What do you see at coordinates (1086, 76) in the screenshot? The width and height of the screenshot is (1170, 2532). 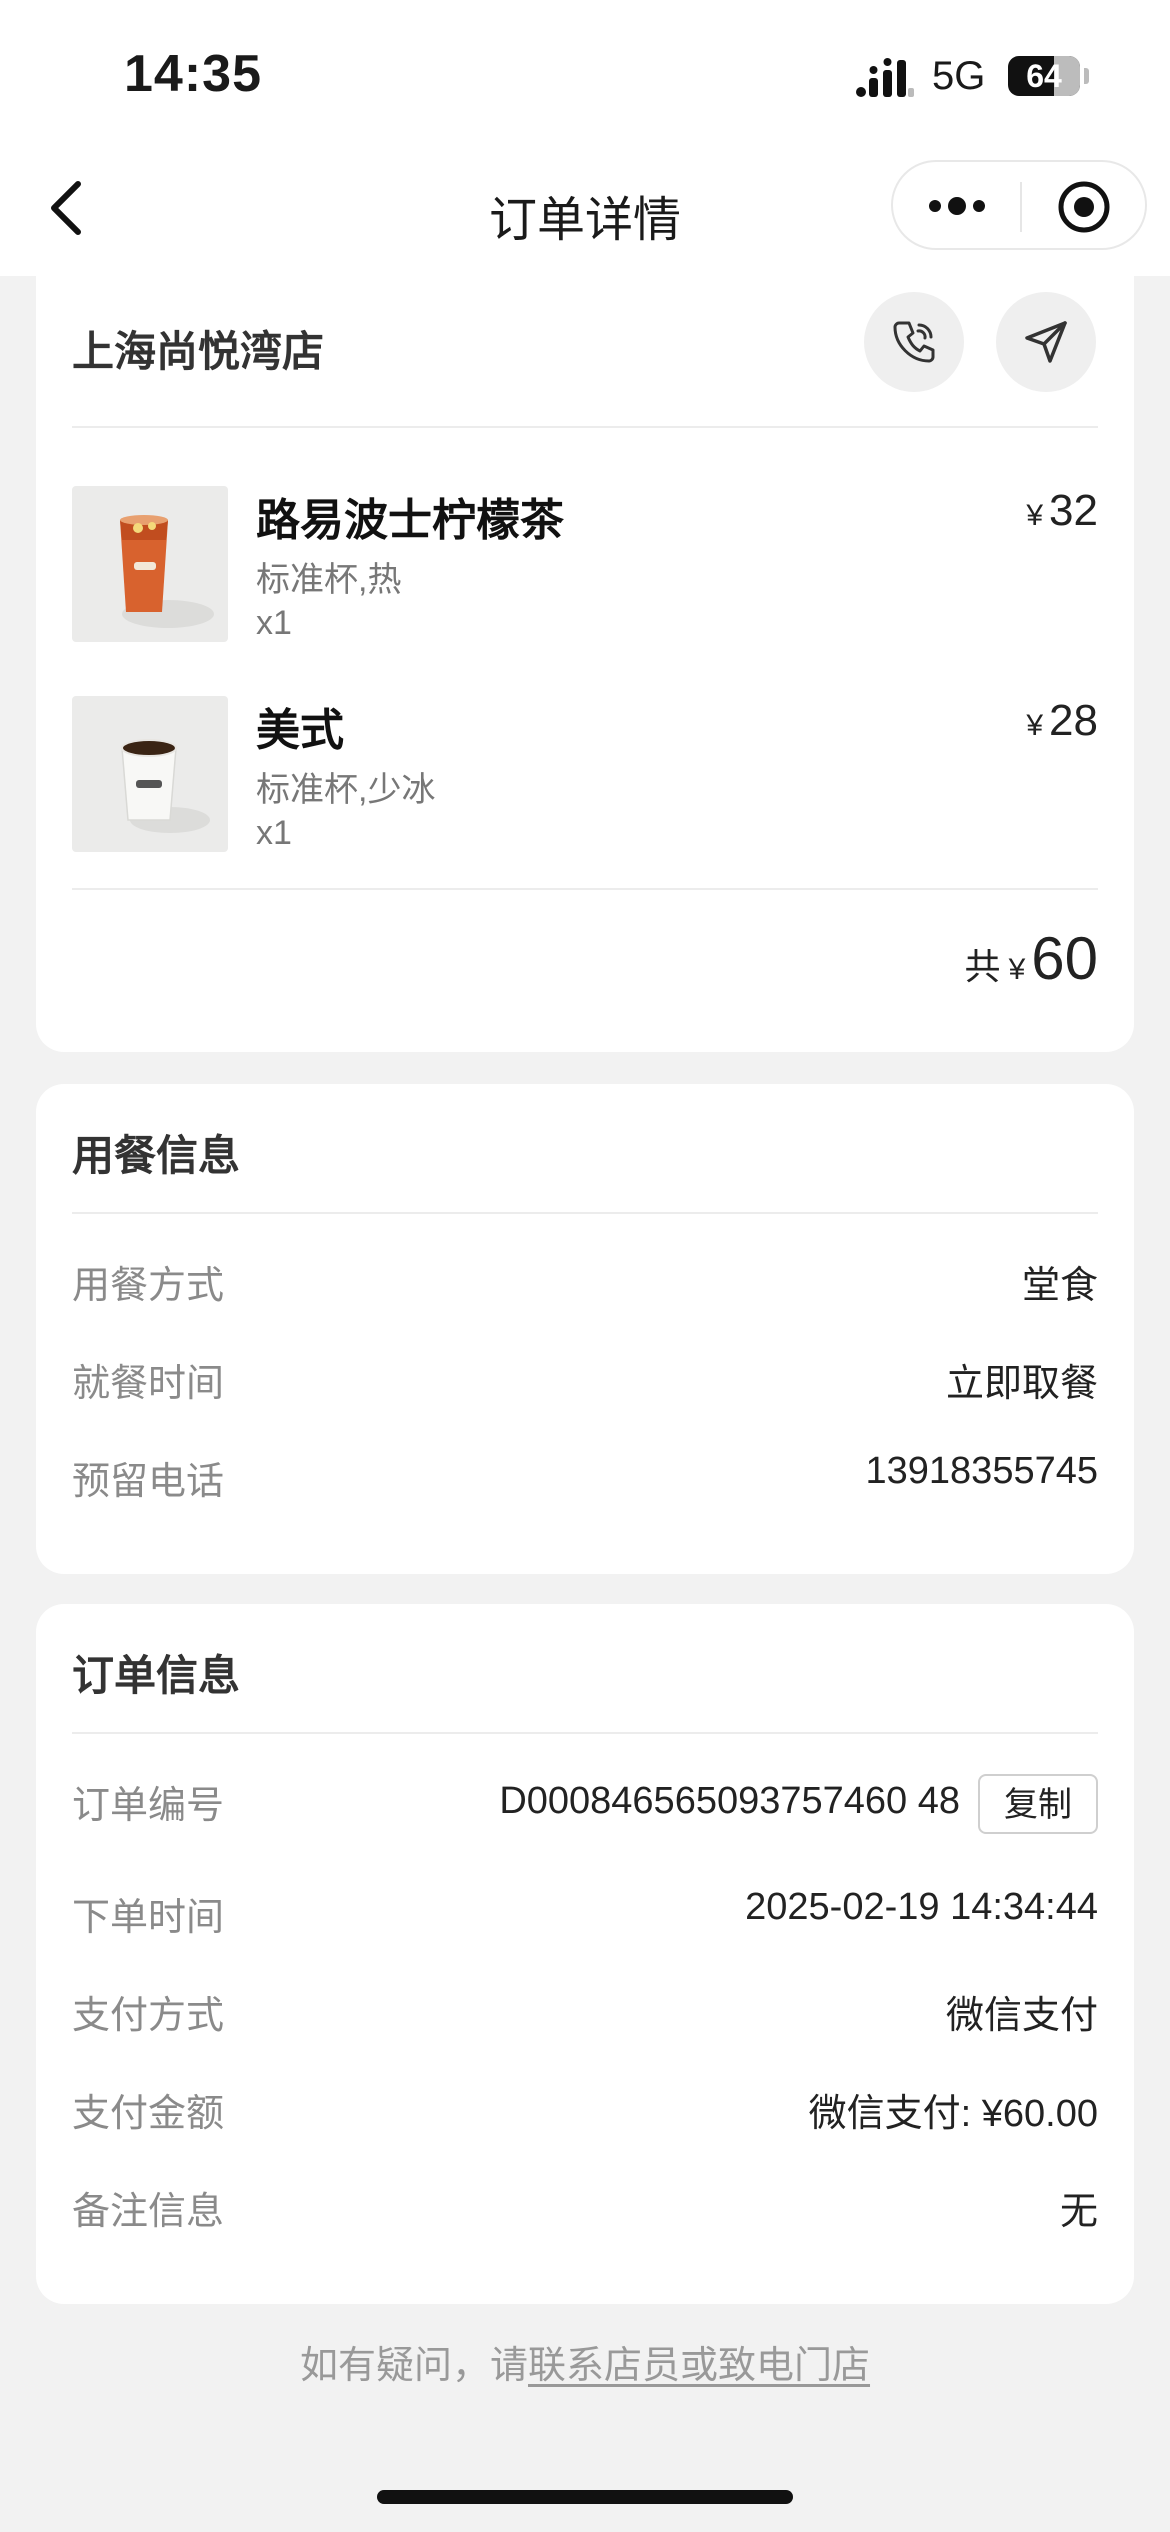 I see `battery-tip` at bounding box center [1086, 76].